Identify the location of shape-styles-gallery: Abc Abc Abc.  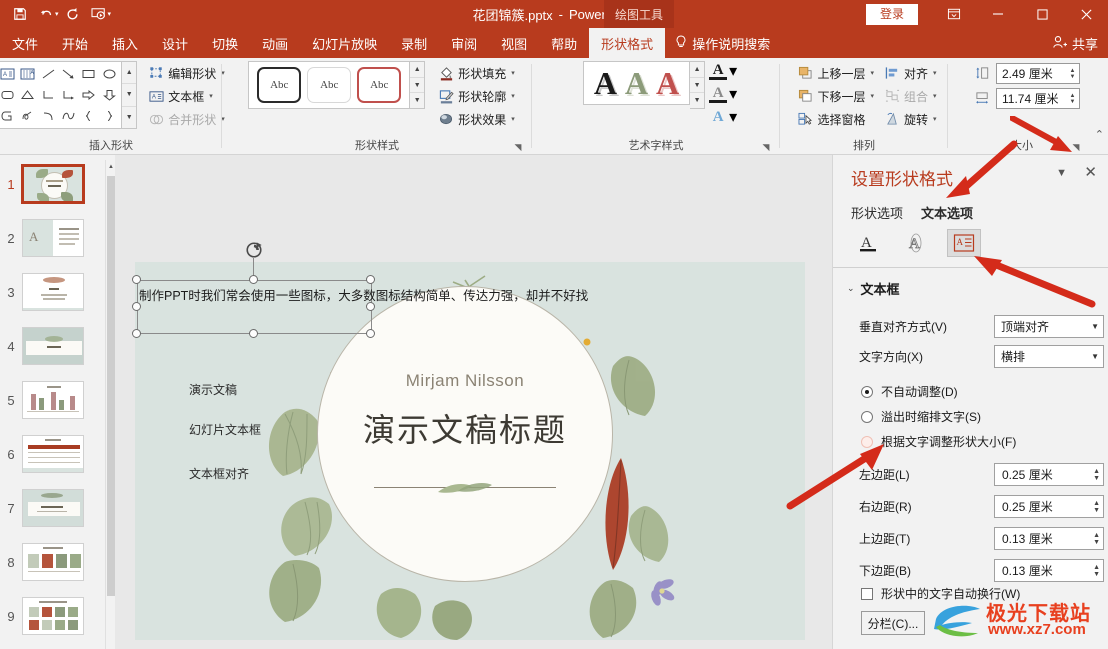
(329, 85).